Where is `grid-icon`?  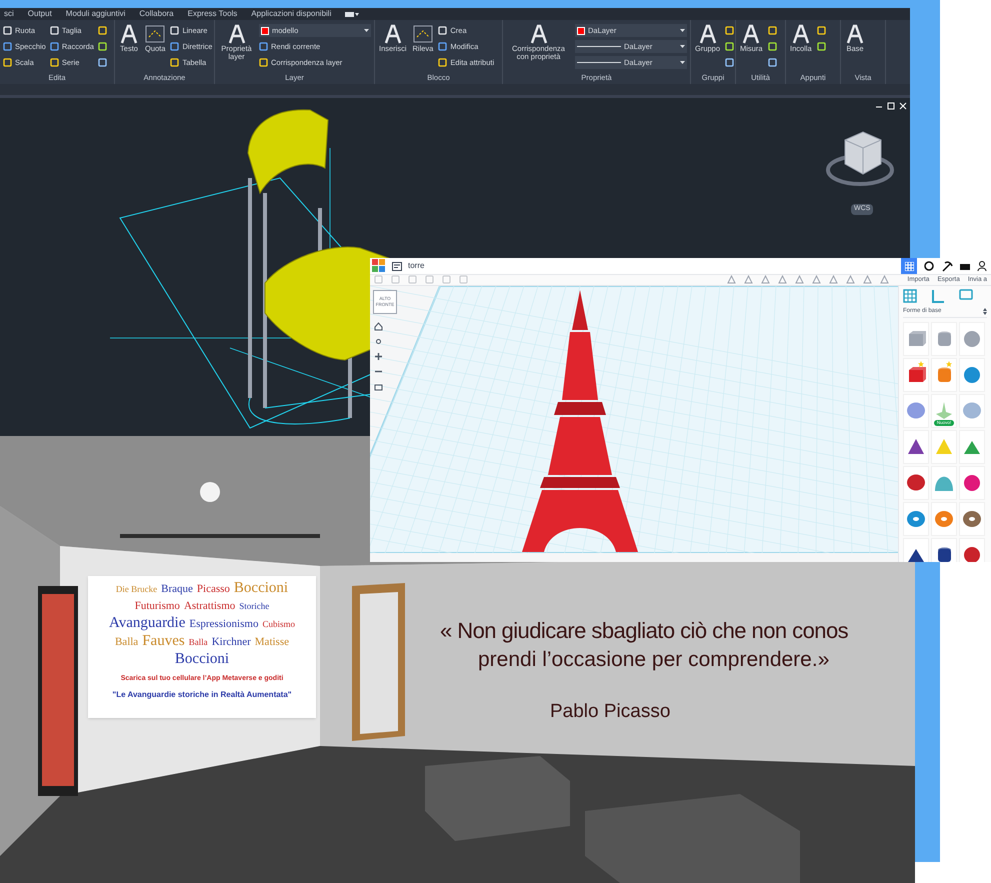 grid-icon is located at coordinates (909, 266).